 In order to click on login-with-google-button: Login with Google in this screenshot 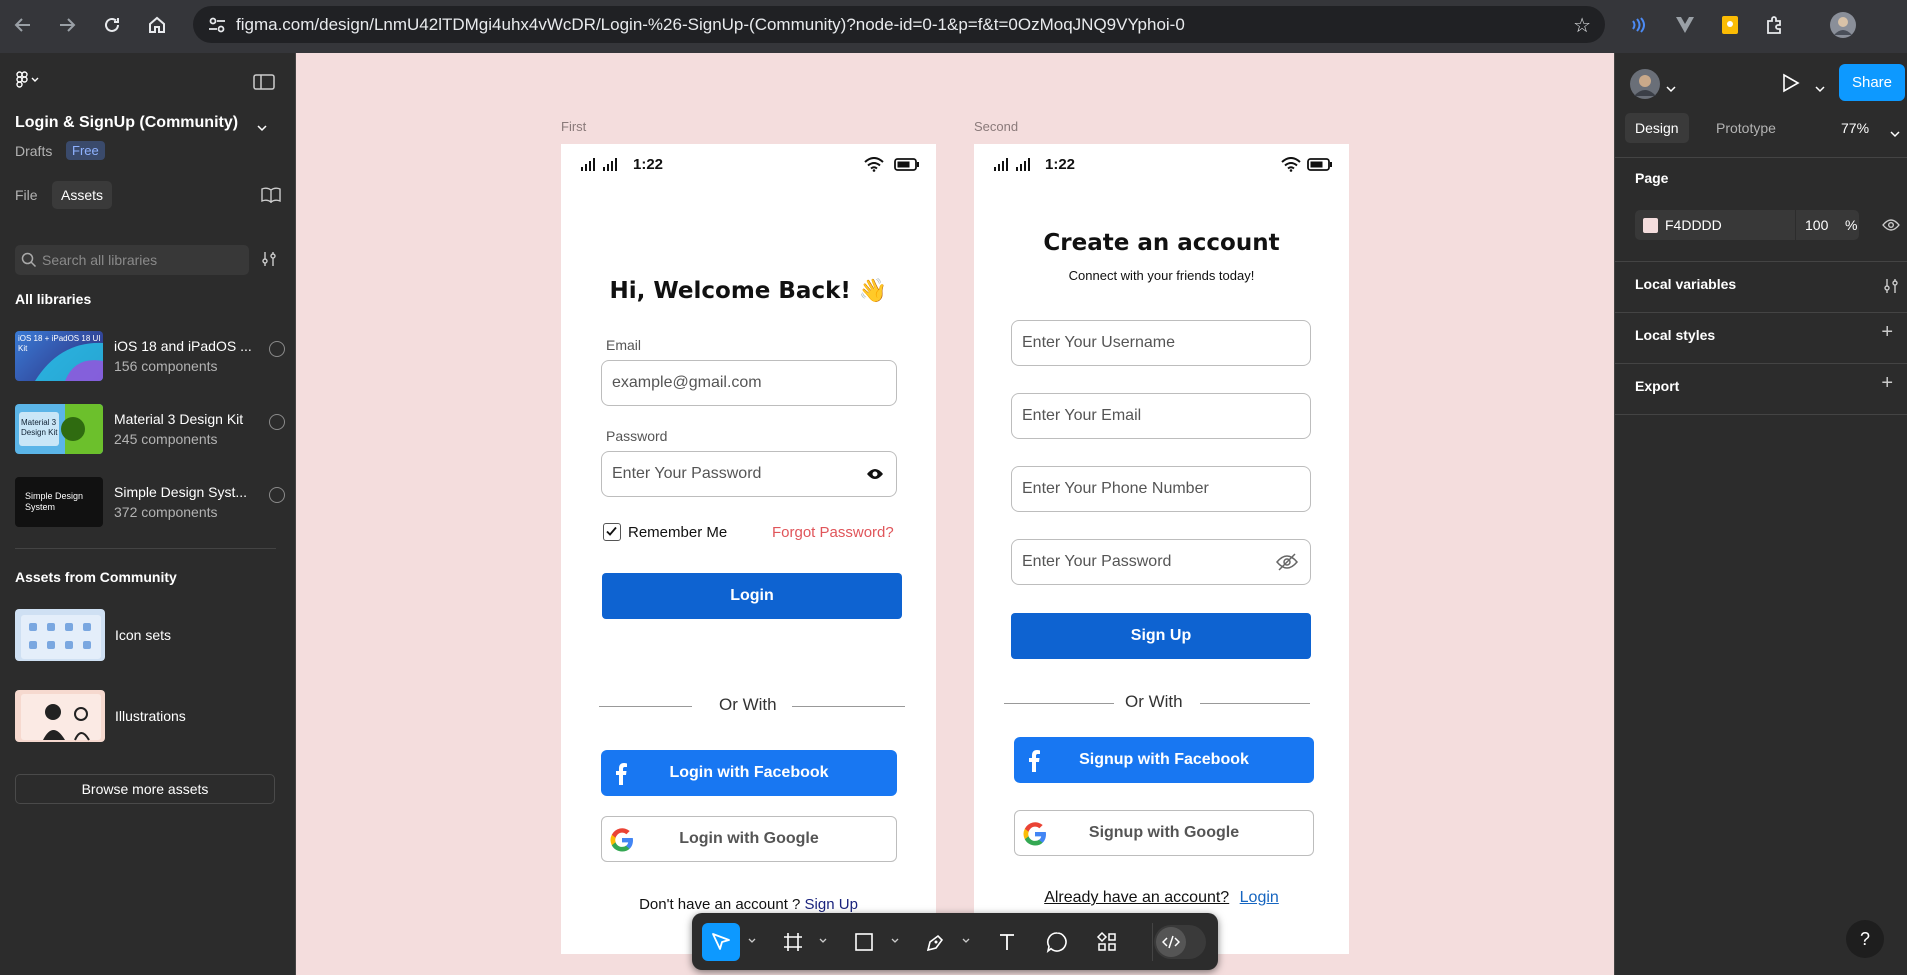, I will do `click(749, 839)`.